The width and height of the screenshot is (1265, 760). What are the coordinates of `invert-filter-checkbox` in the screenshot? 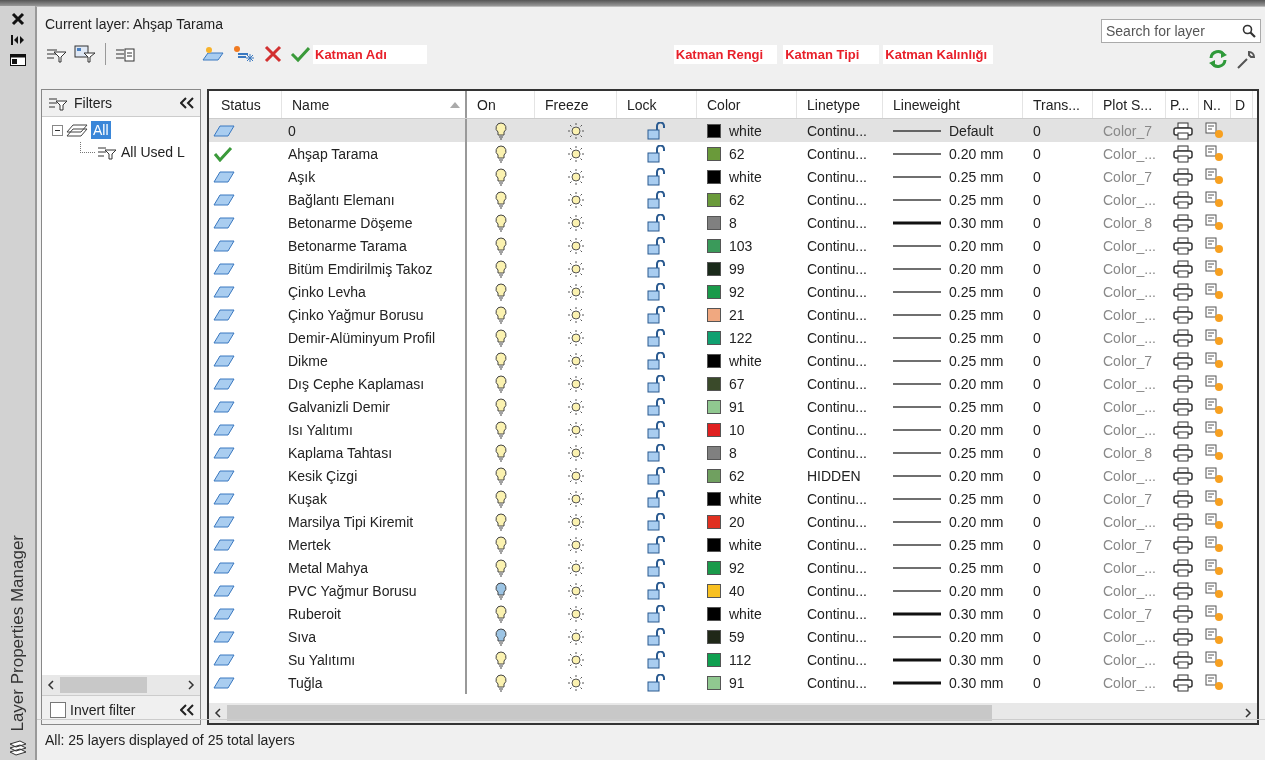 It's located at (58, 710).